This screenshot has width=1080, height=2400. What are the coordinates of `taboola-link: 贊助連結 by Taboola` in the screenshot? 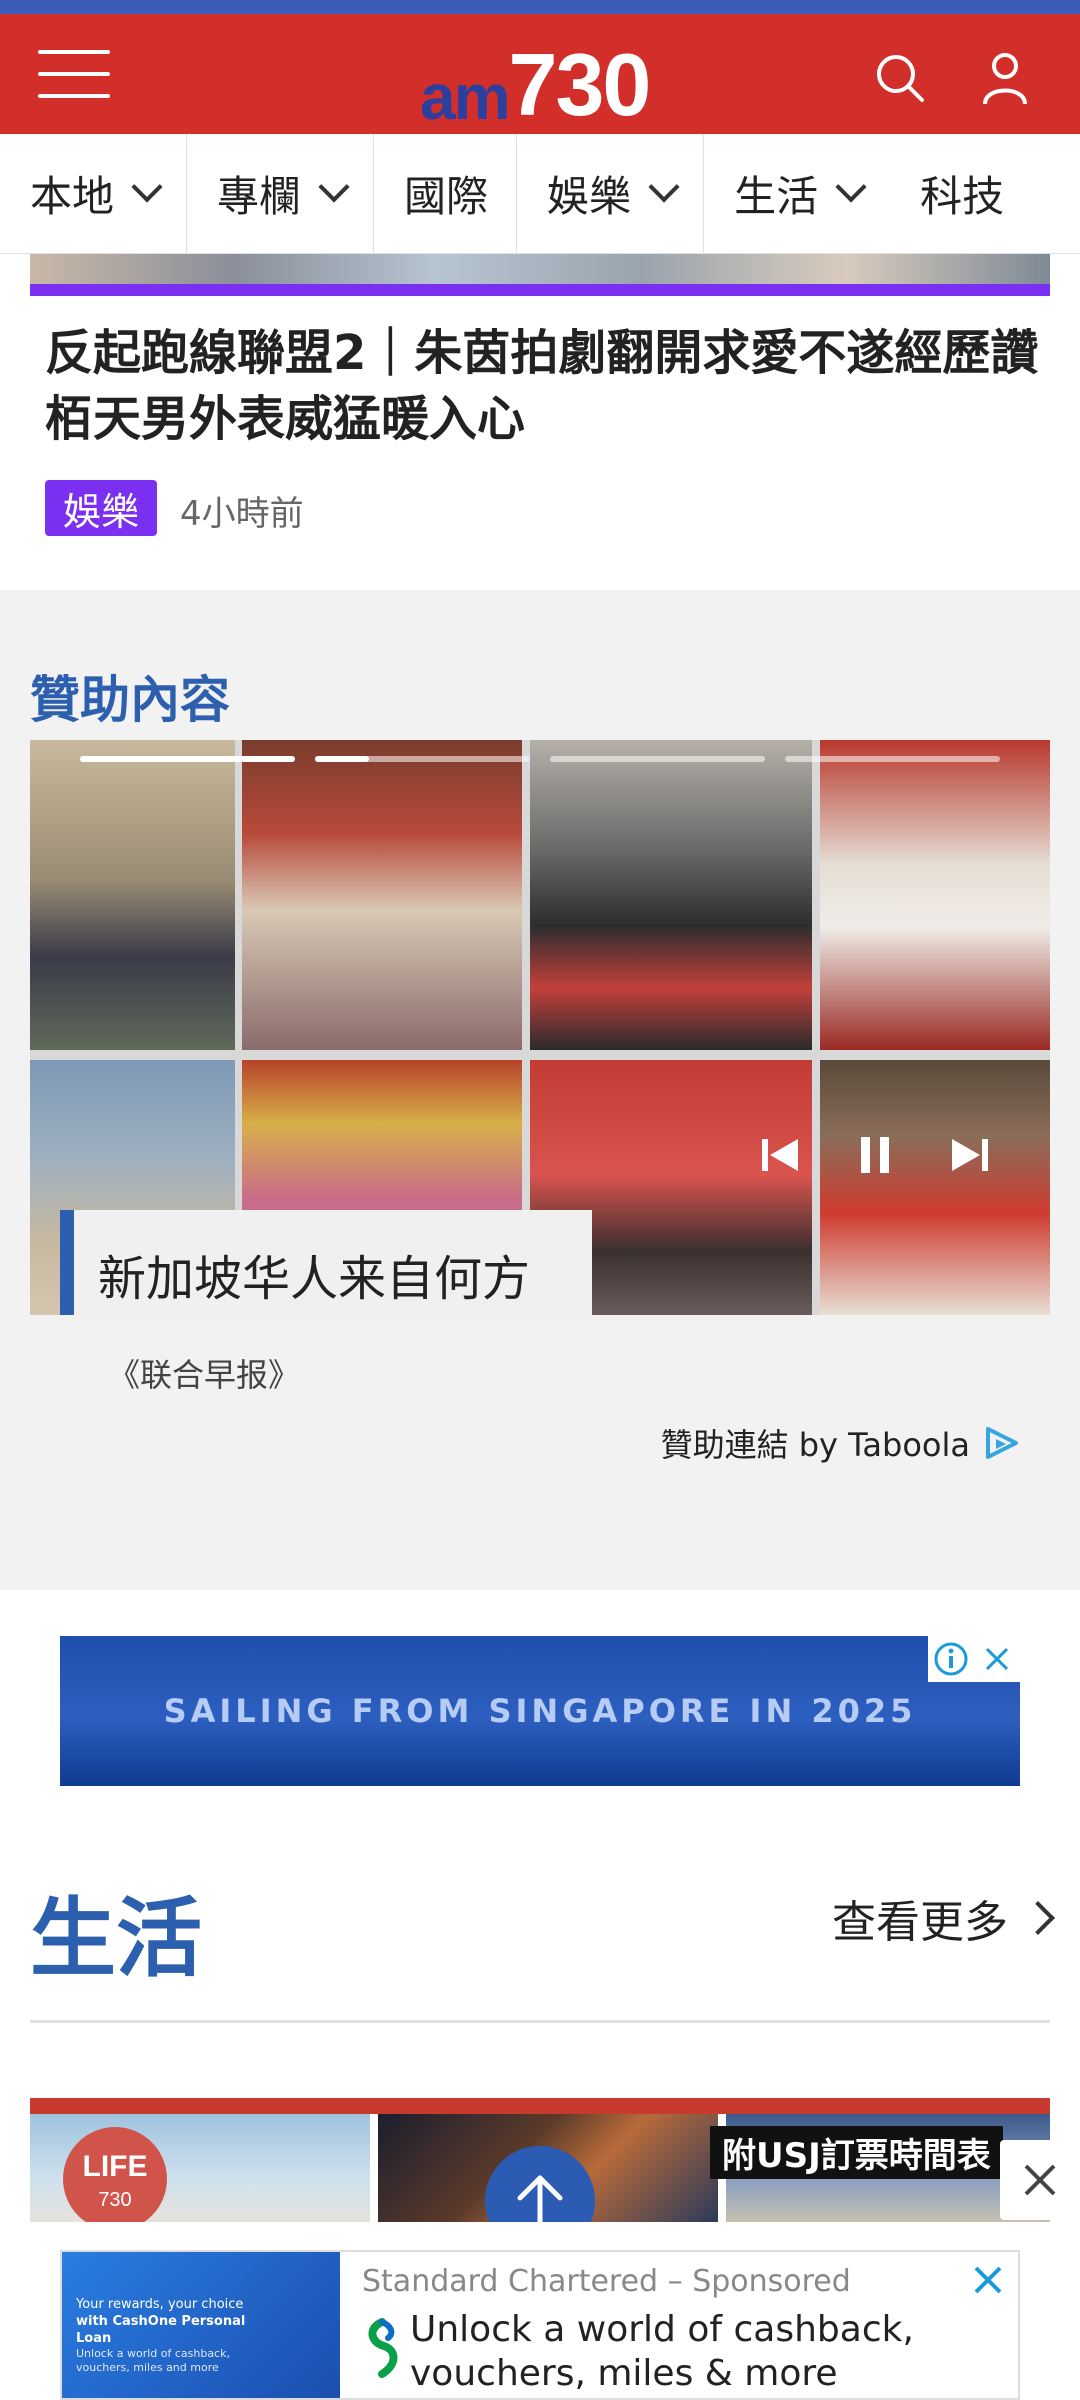 It's located at (841, 1443).